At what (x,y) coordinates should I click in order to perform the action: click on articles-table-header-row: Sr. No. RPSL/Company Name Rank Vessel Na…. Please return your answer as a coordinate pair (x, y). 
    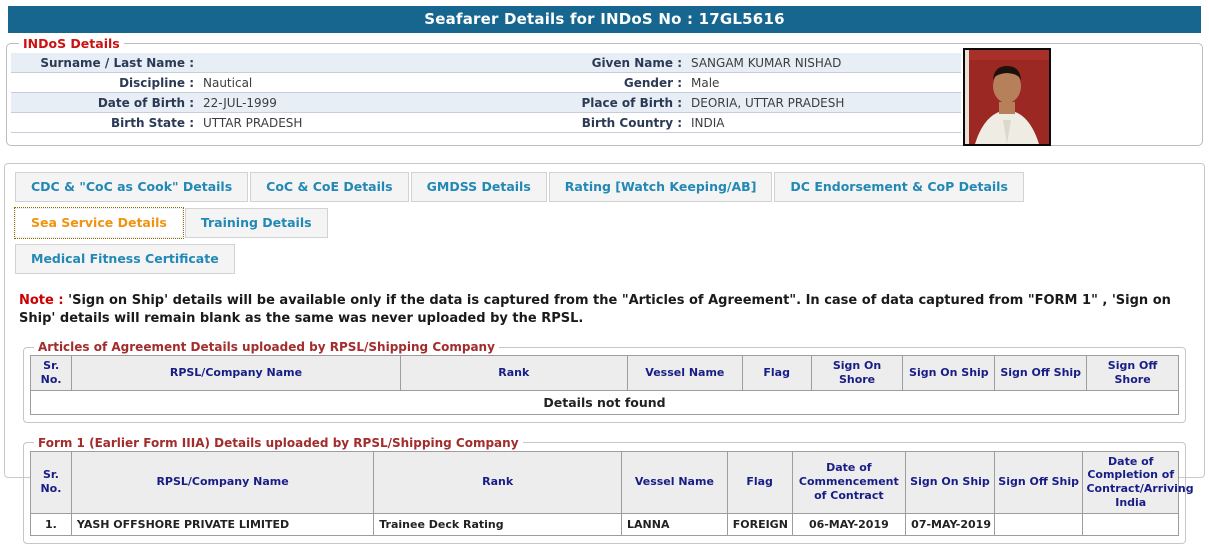
    Looking at the image, I should click on (604, 373).